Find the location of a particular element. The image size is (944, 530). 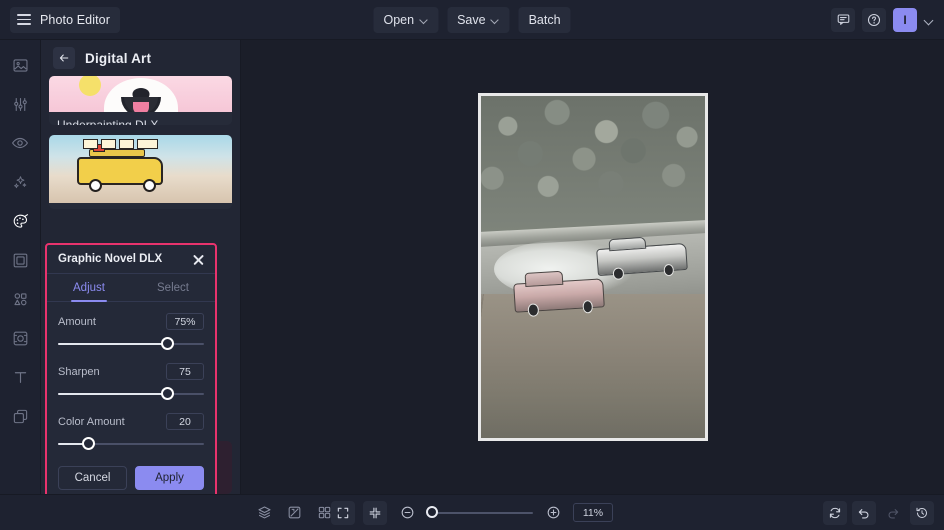

arrow-left-icon is located at coordinates (64, 58).